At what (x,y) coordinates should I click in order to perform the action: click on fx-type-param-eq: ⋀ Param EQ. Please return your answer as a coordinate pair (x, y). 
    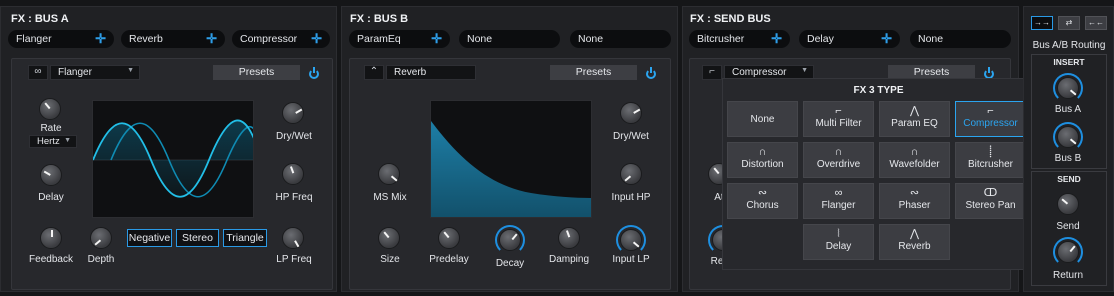
    Looking at the image, I should click on (914, 119).